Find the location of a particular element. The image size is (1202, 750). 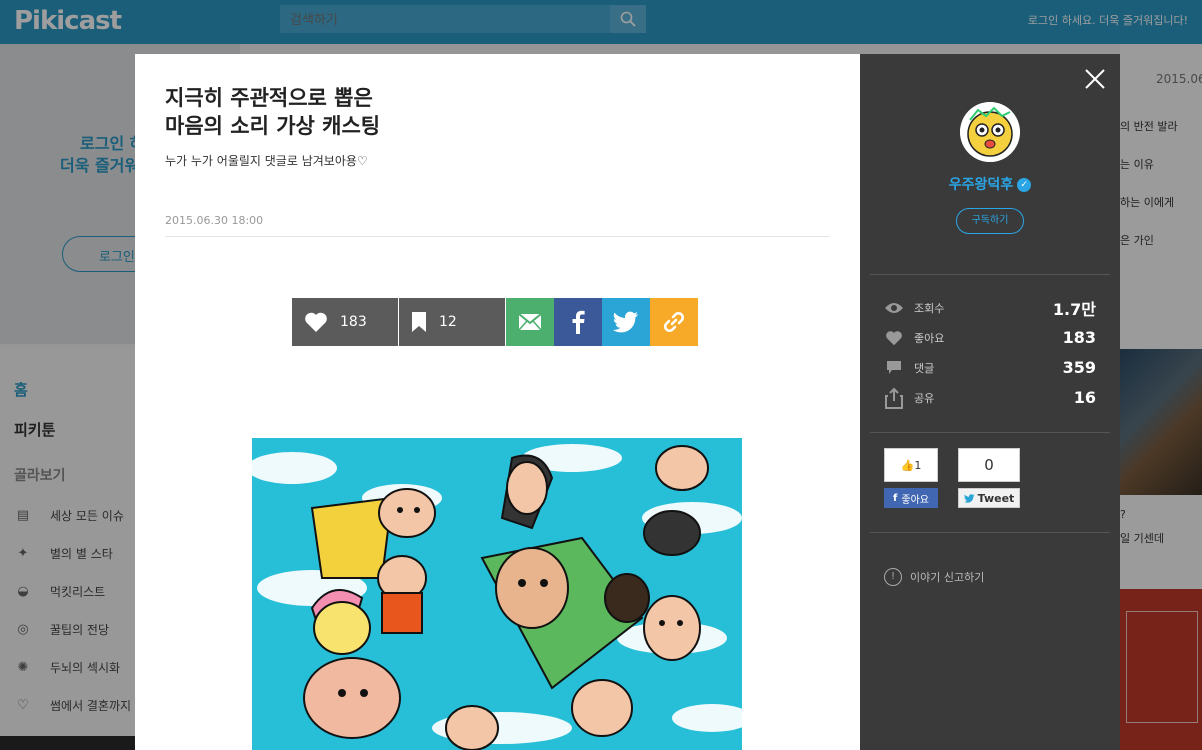

like-button: 183 is located at coordinates (345, 322).